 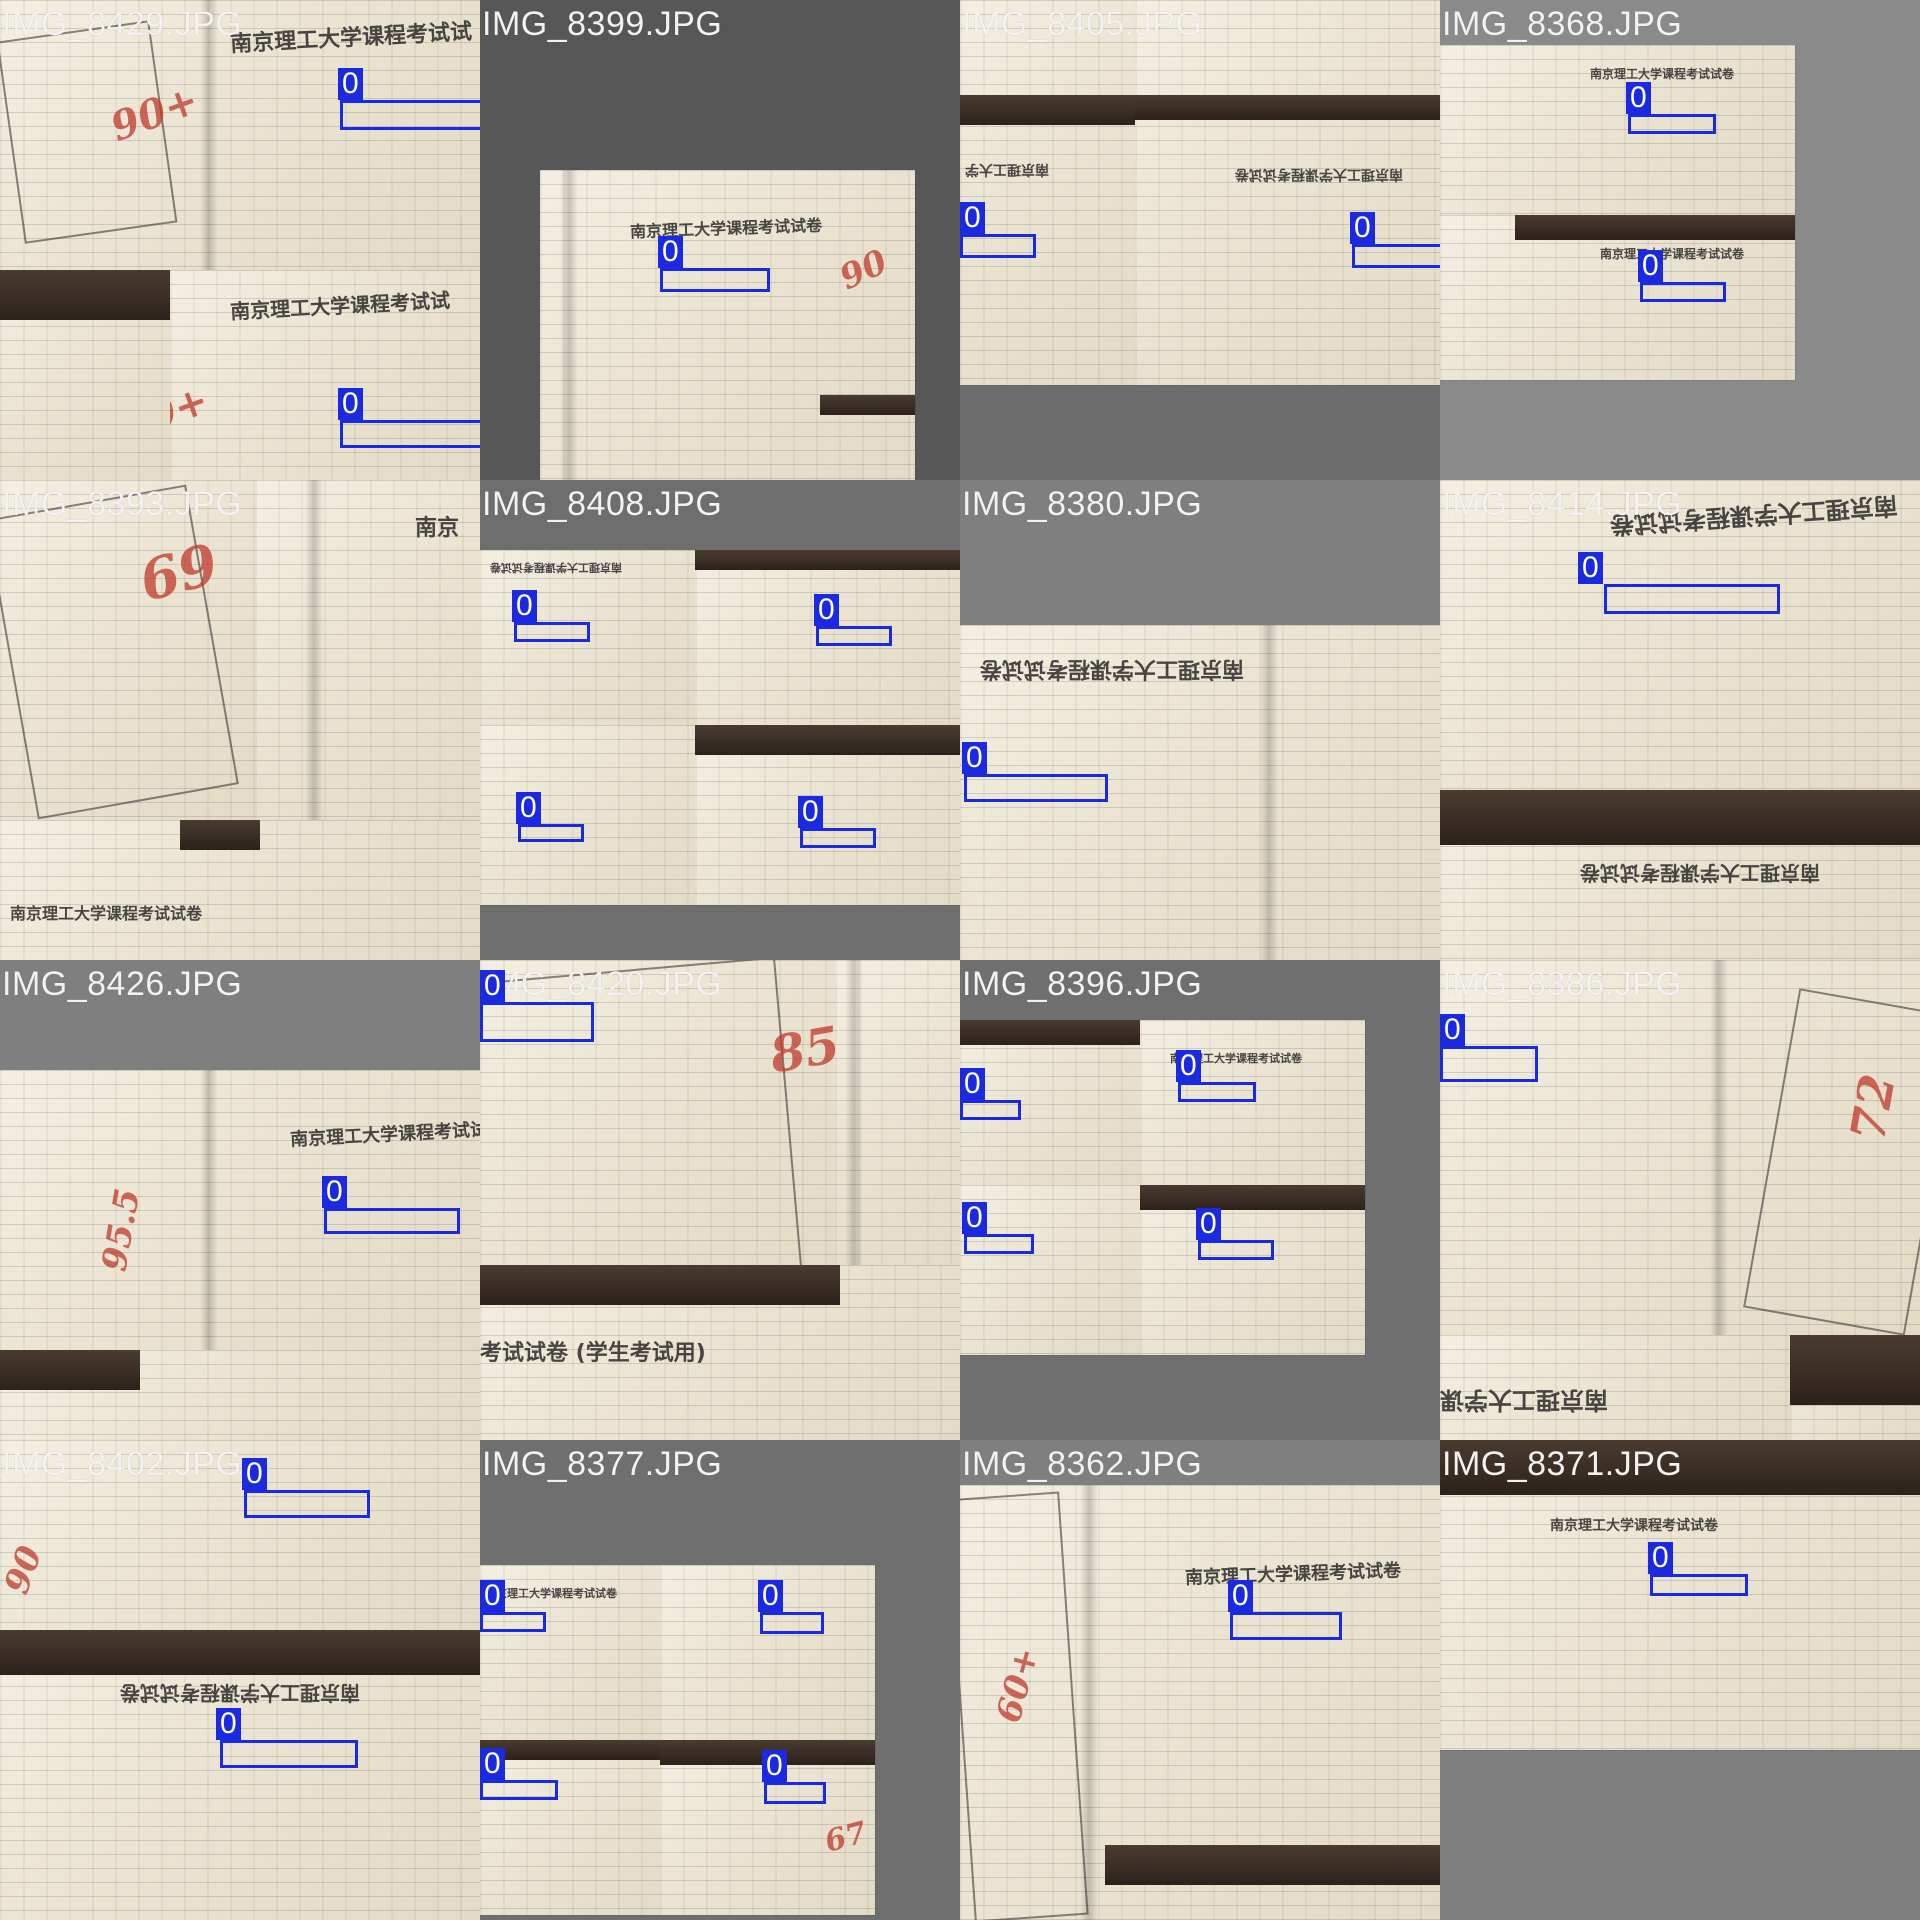 I want to click on image-filename: IMG_8362.JPG, so click(x=1082, y=1464).